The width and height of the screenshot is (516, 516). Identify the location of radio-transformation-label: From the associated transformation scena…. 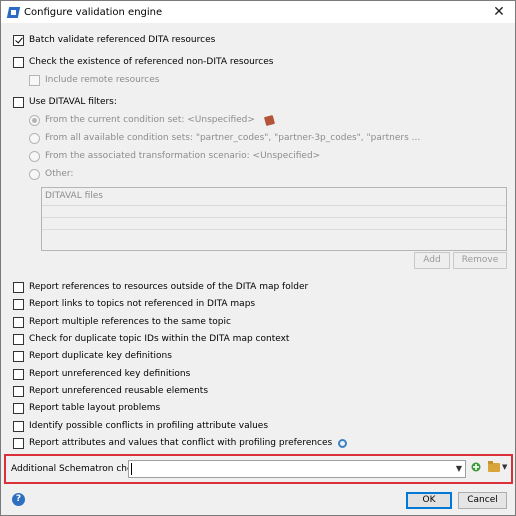
(183, 156).